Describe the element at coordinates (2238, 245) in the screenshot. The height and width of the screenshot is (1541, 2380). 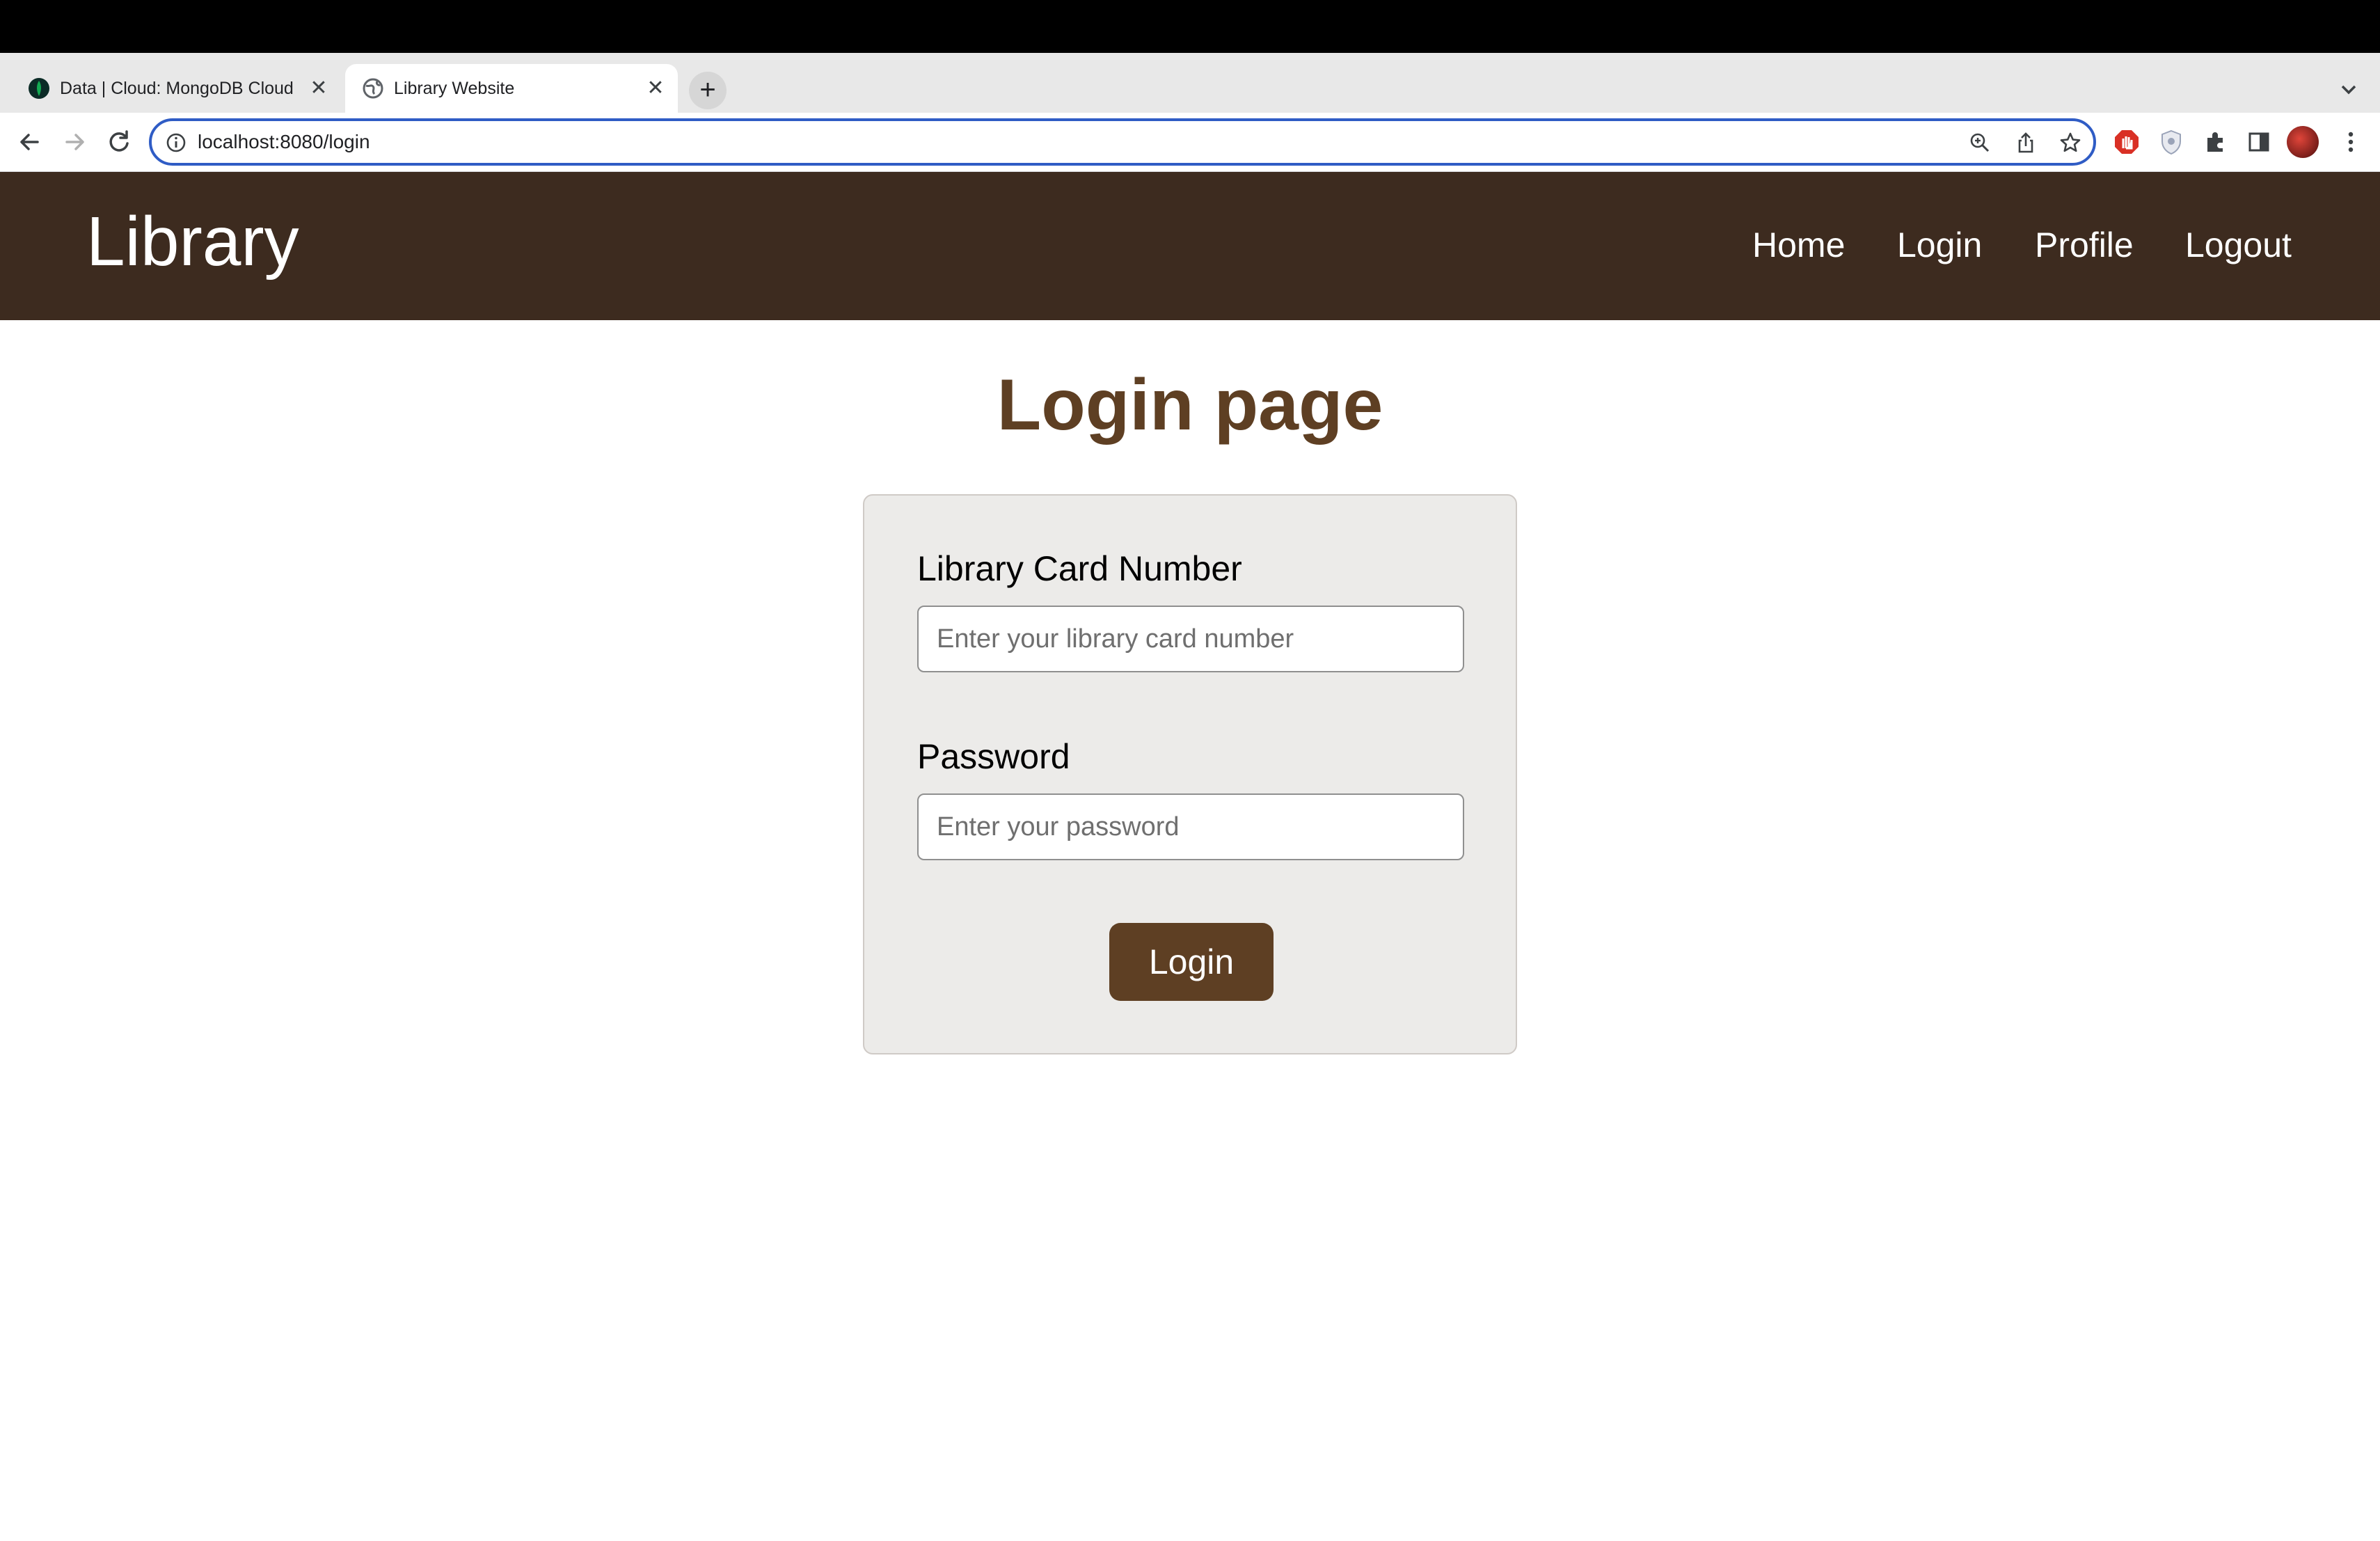
I see `nav-link-logout: Logout` at that location.